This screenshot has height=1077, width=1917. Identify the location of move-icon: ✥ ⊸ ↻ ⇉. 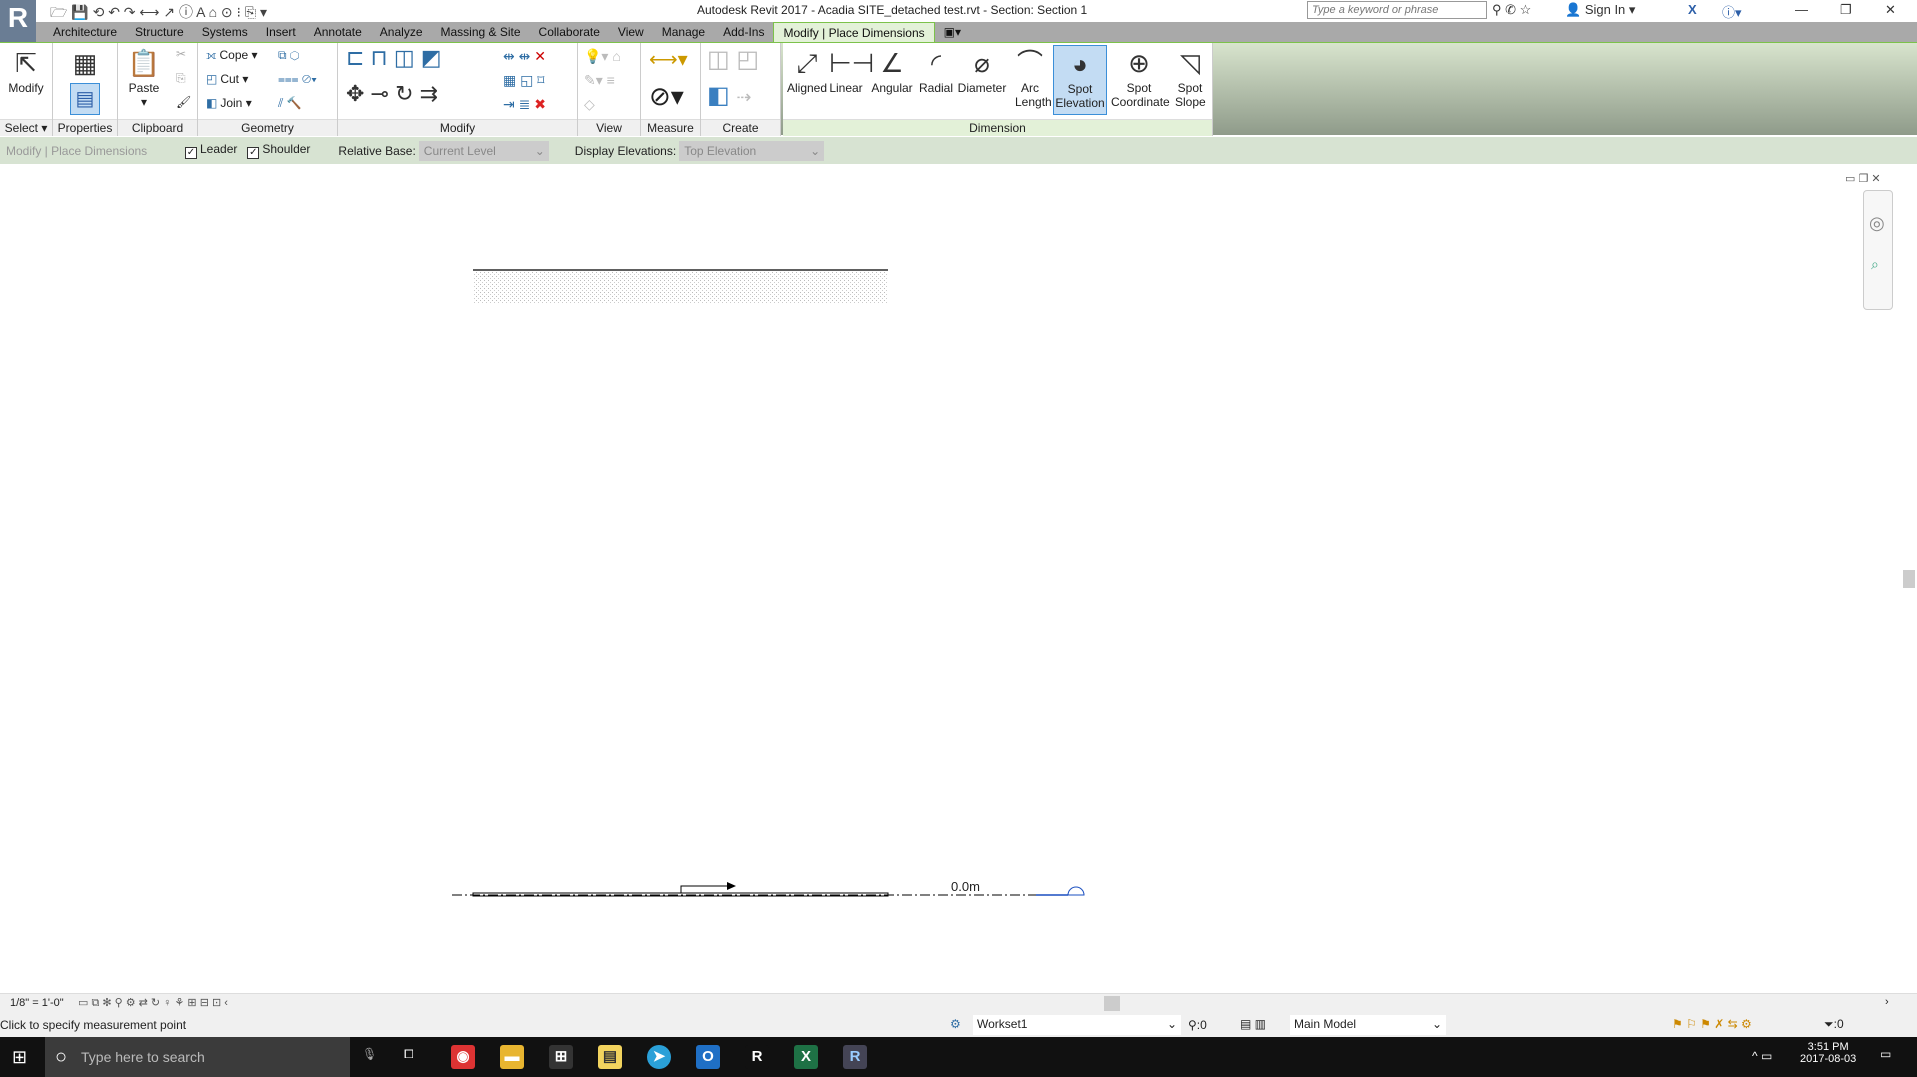
(392, 94).